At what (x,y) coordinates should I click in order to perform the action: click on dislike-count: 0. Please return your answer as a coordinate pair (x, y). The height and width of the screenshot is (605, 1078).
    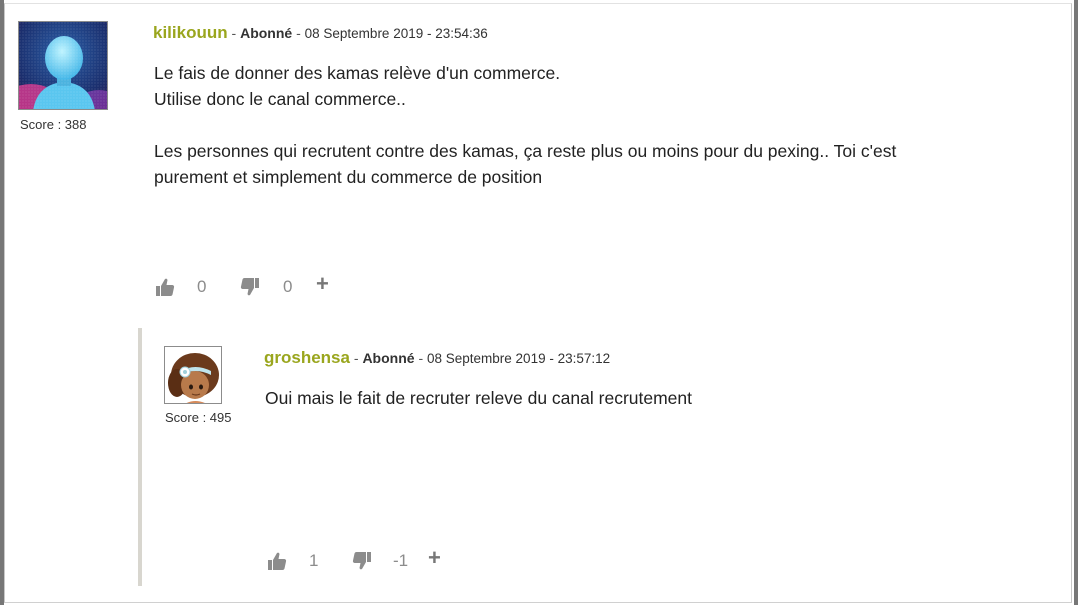
    Looking at the image, I should click on (288, 286).